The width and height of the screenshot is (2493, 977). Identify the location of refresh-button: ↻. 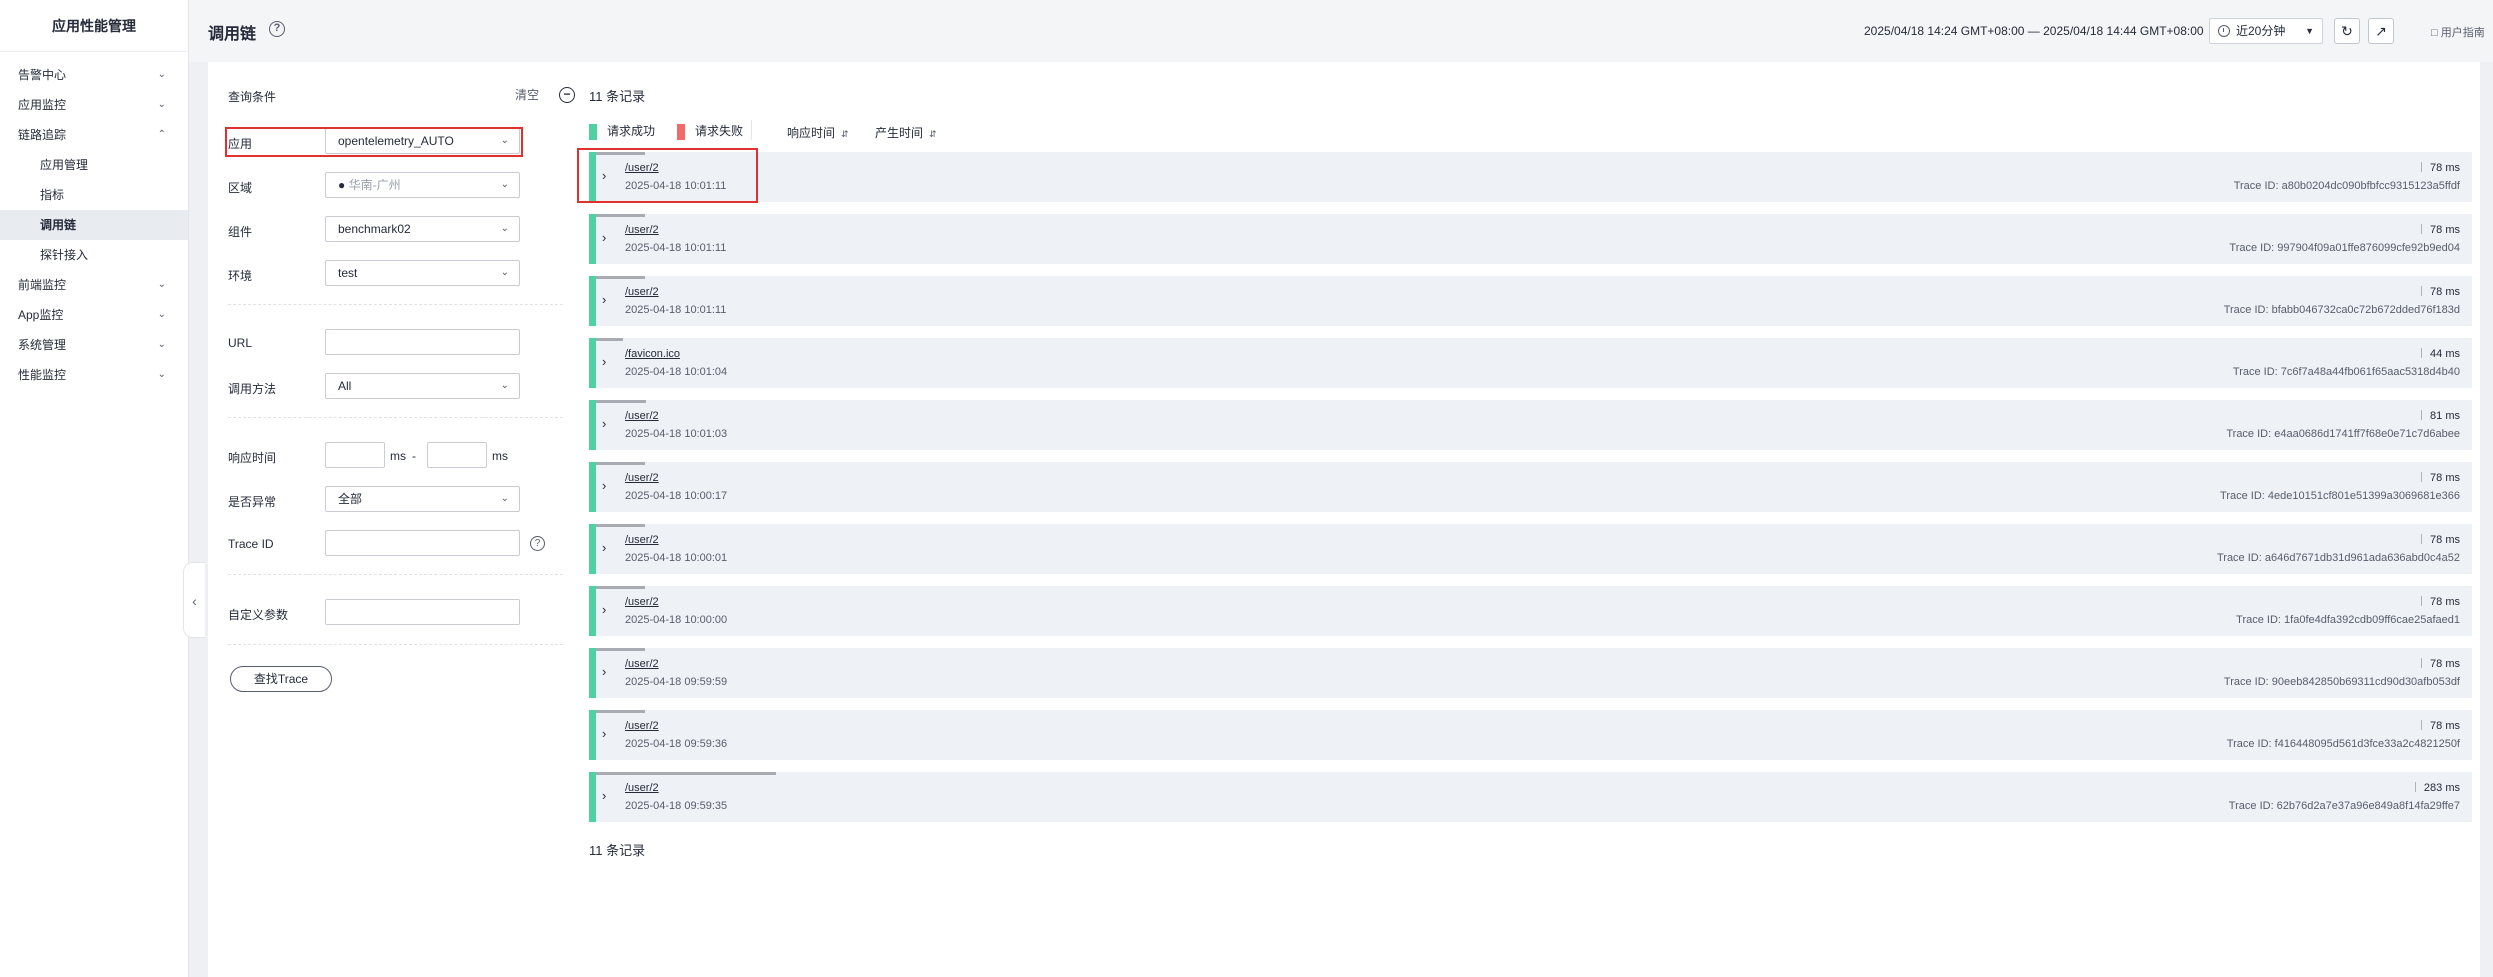
(2347, 31).